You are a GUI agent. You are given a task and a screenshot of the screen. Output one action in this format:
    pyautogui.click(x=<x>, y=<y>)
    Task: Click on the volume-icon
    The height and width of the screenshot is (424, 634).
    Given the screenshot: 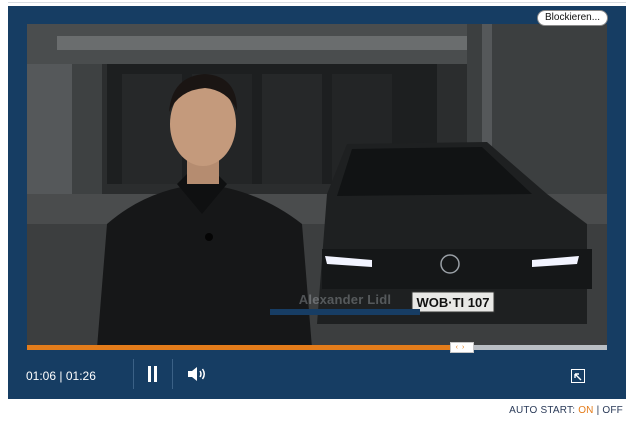 What is the action you would take?
    pyautogui.click(x=196, y=374)
    